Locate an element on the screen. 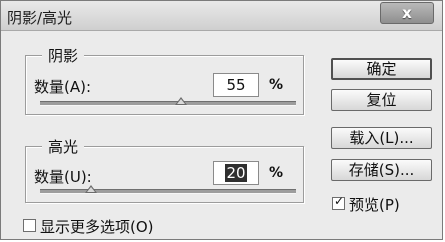 The image size is (445, 242). shadows-slider-thumb is located at coordinates (180, 101).